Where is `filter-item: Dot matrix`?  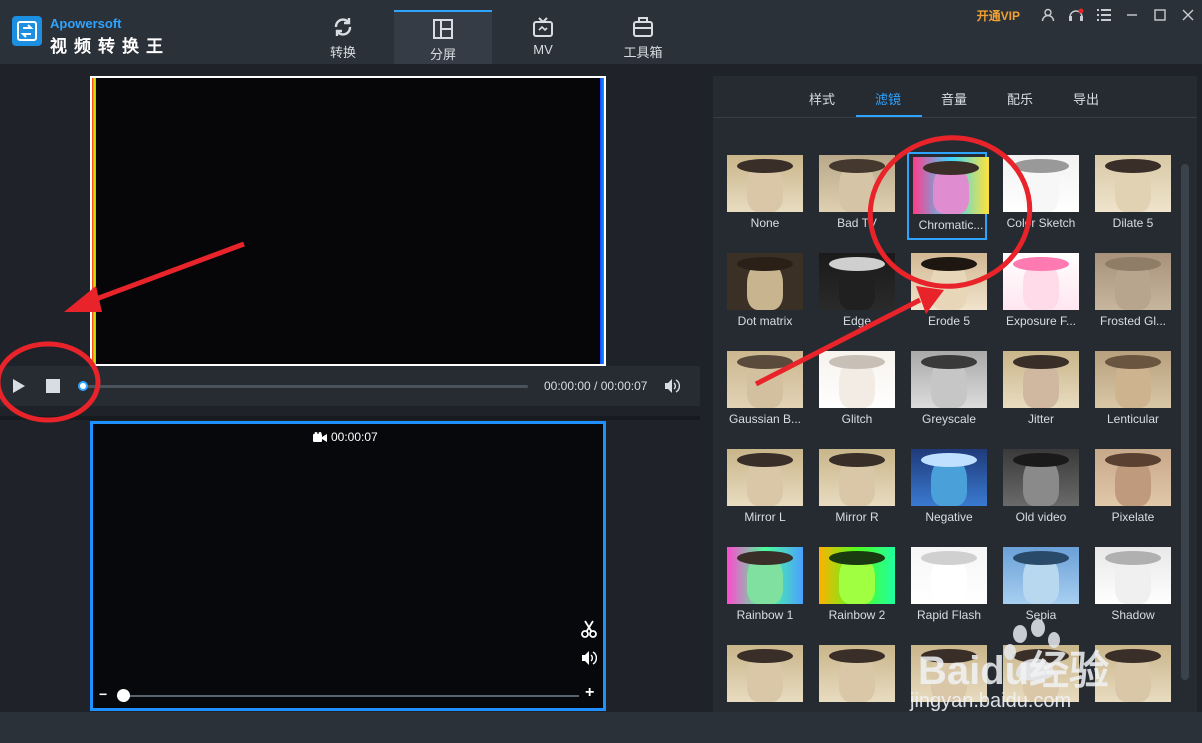 filter-item: Dot matrix is located at coordinates (763, 294).